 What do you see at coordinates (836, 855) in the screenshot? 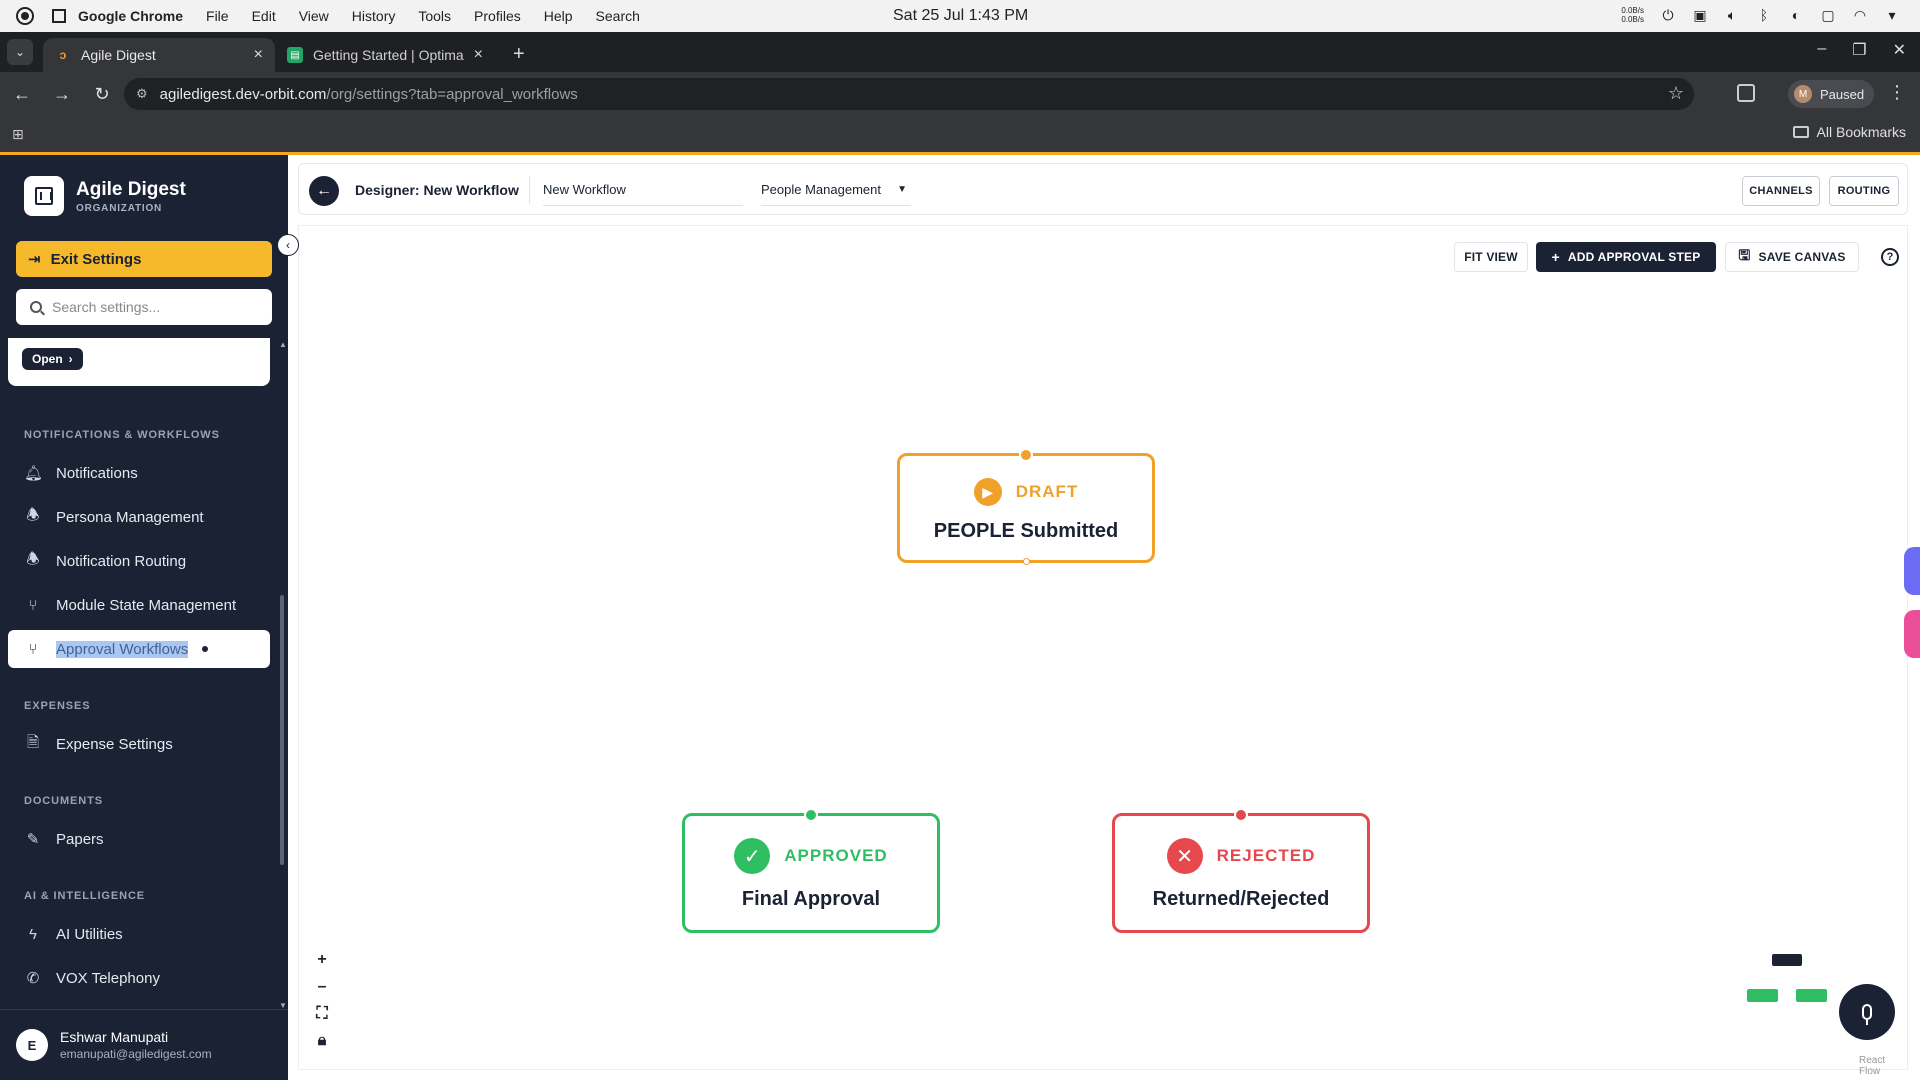
I see `node-state: APPROVED` at bounding box center [836, 855].